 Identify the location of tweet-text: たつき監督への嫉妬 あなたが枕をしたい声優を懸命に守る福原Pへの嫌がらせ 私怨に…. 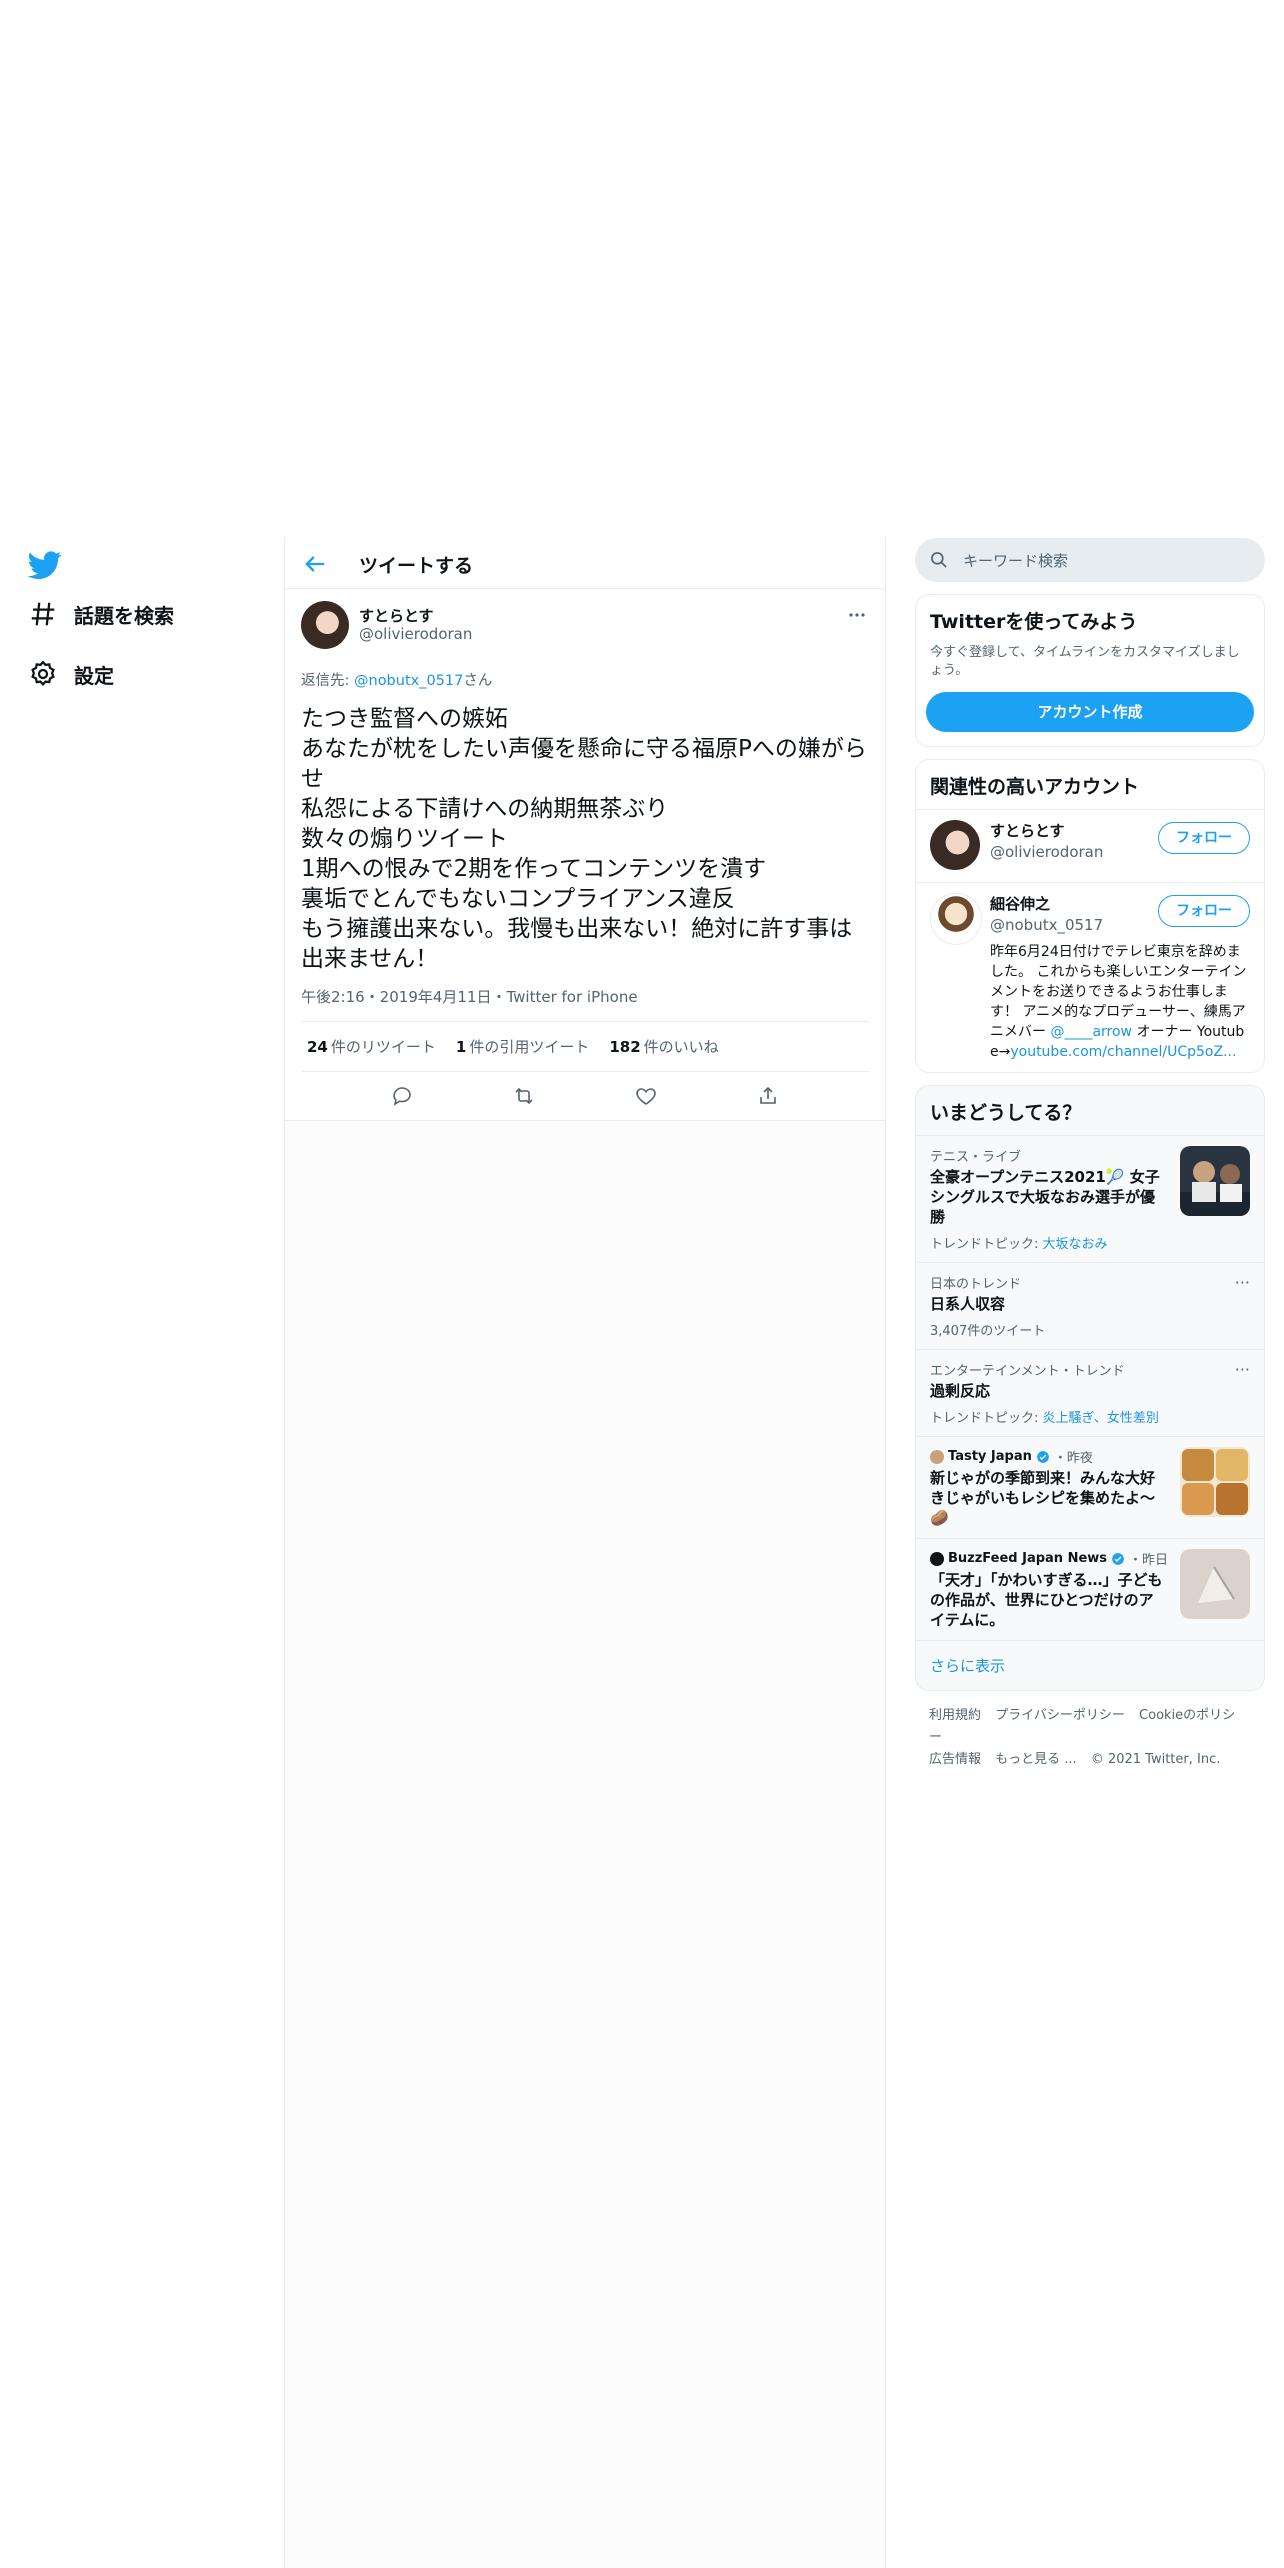
(584, 839).